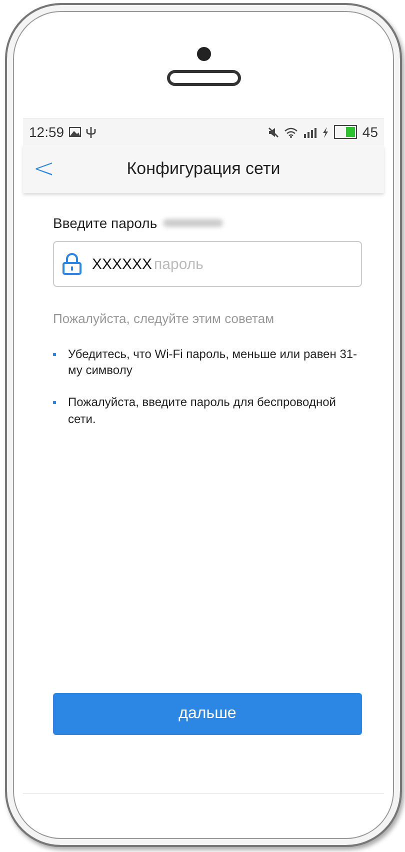 The height and width of the screenshot is (852, 405). I want to click on speaker-icon, so click(203, 78).